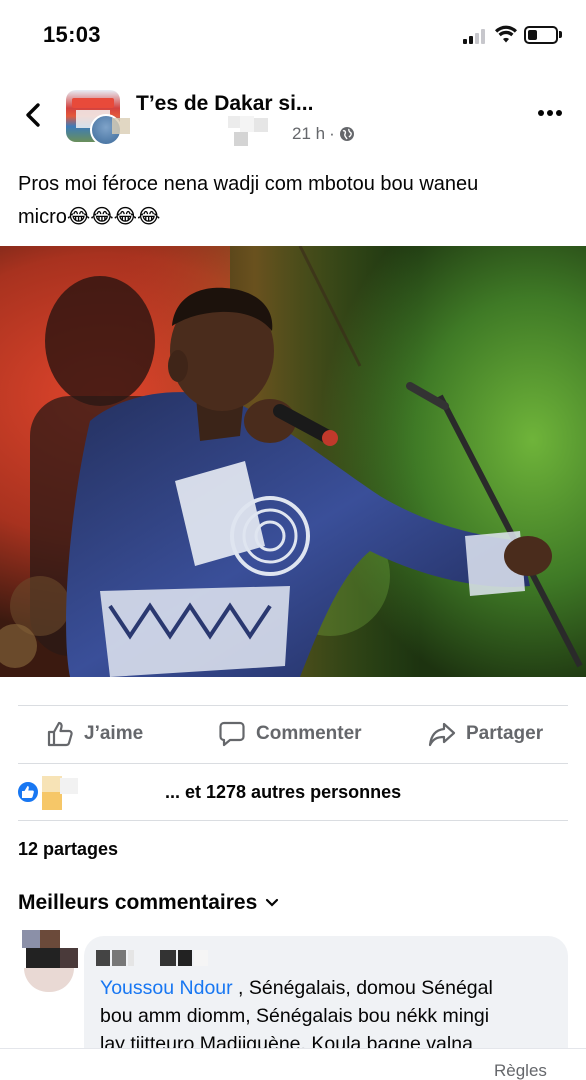  I want to click on rules-link: Règles, so click(520, 1070).